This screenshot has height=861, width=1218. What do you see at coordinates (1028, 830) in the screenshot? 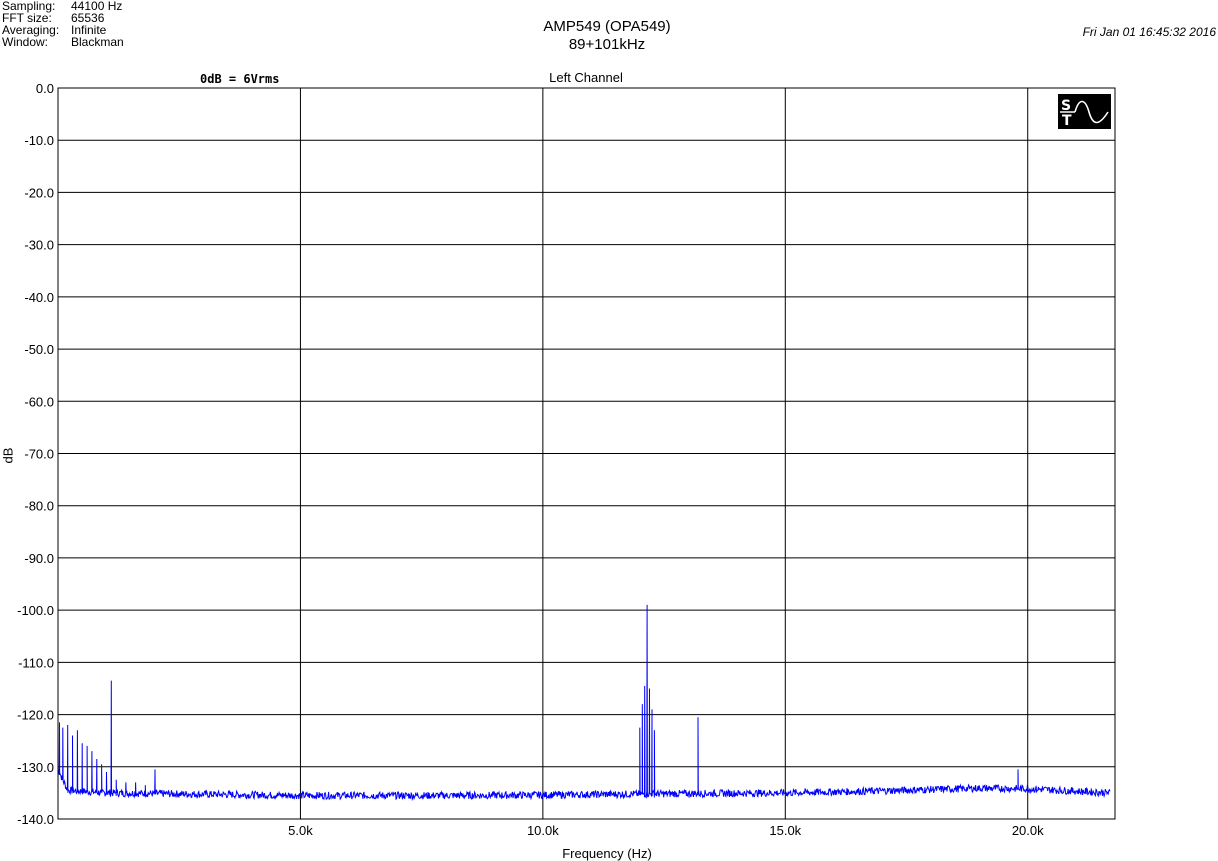
I see `x-tick-label: 20.0k` at bounding box center [1028, 830].